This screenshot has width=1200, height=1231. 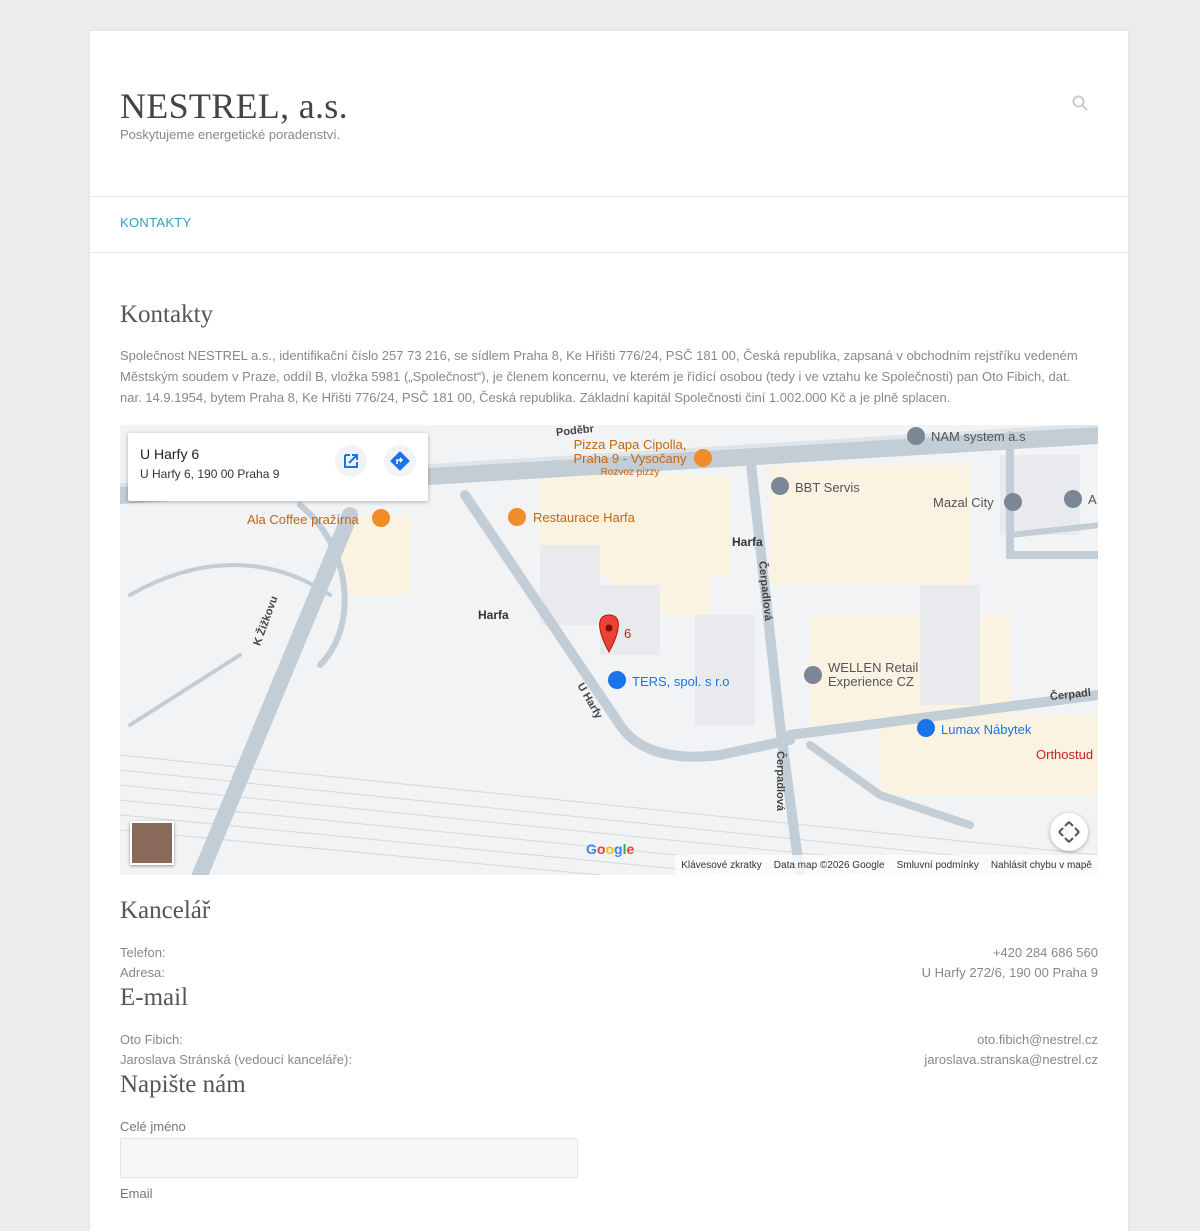 I want to click on email-label: Email, so click(x=136, y=1193).